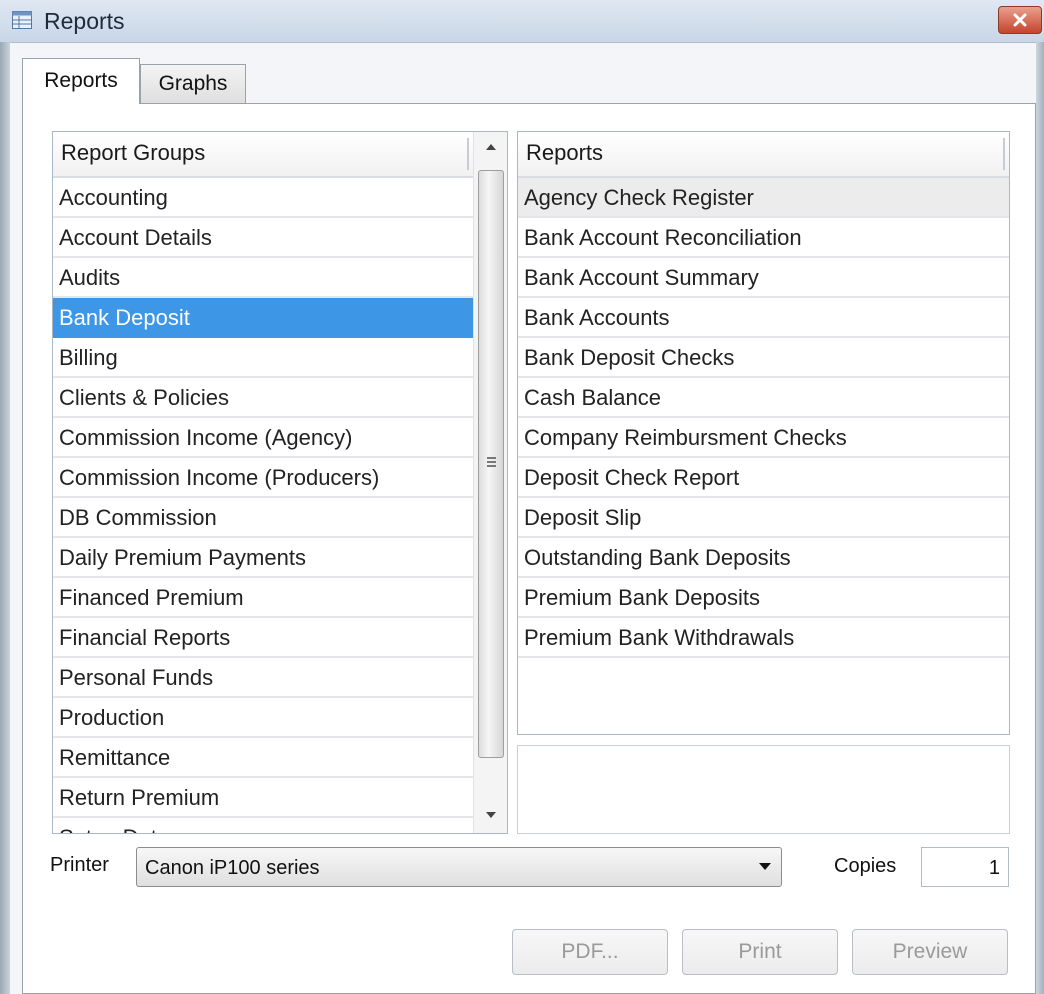 The width and height of the screenshot is (1044, 994). Describe the element at coordinates (263, 825) in the screenshot. I see `report-group-item: Setup Data` at that location.